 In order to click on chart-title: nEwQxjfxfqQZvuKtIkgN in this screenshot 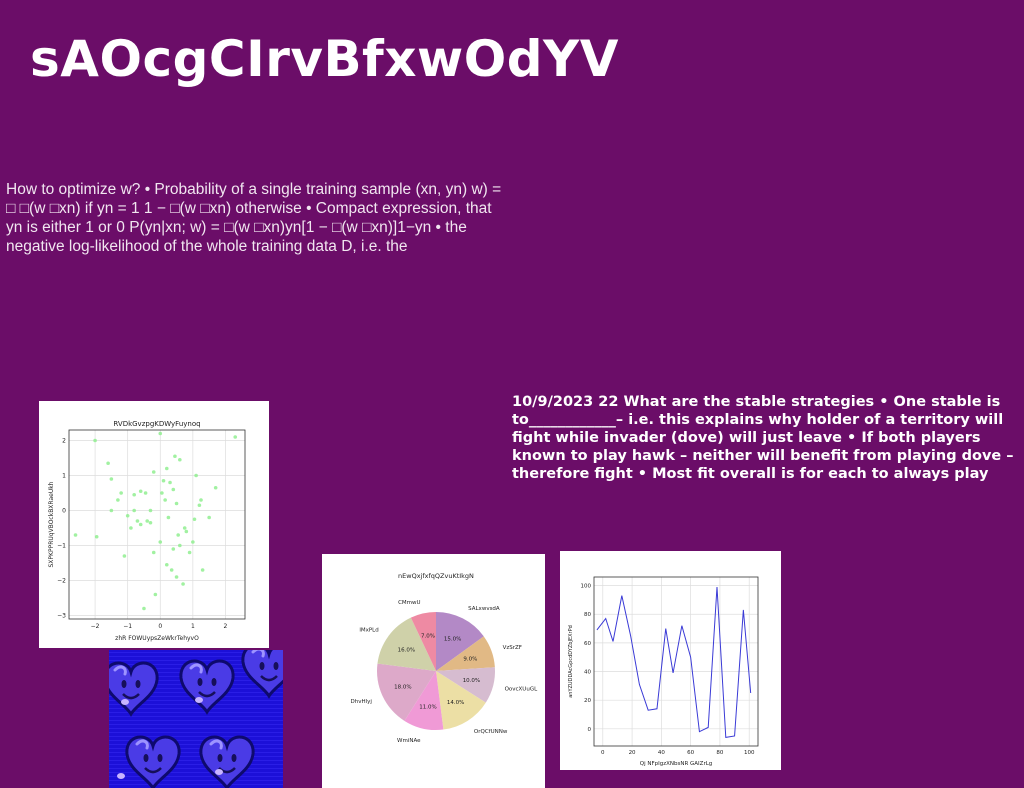, I will do `click(436, 576)`.